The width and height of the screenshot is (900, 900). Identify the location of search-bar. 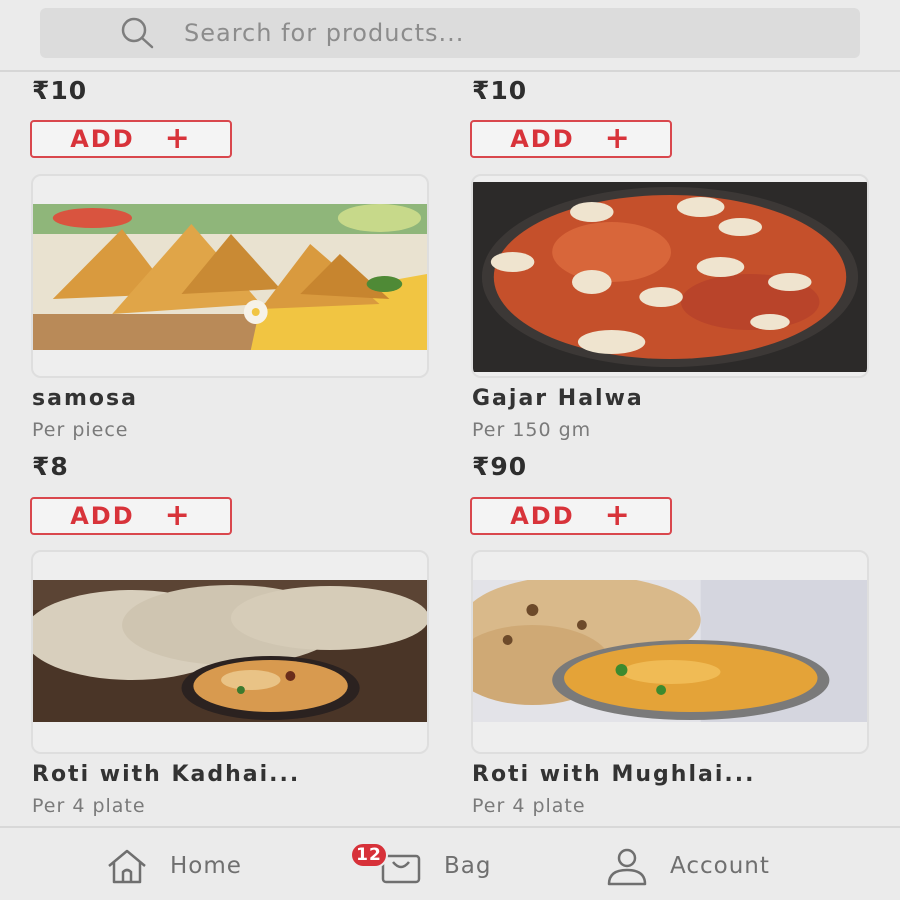
(450, 33).